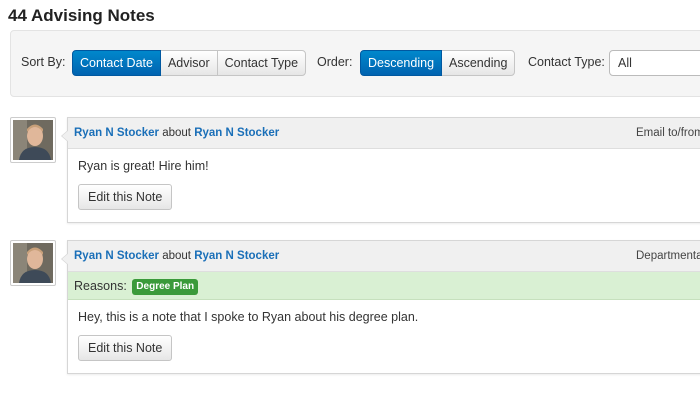 Image resolution: width=700 pixels, height=400 pixels. Describe the element at coordinates (116, 63) in the screenshot. I see `sort-contact-date-button: Contact Date` at that location.